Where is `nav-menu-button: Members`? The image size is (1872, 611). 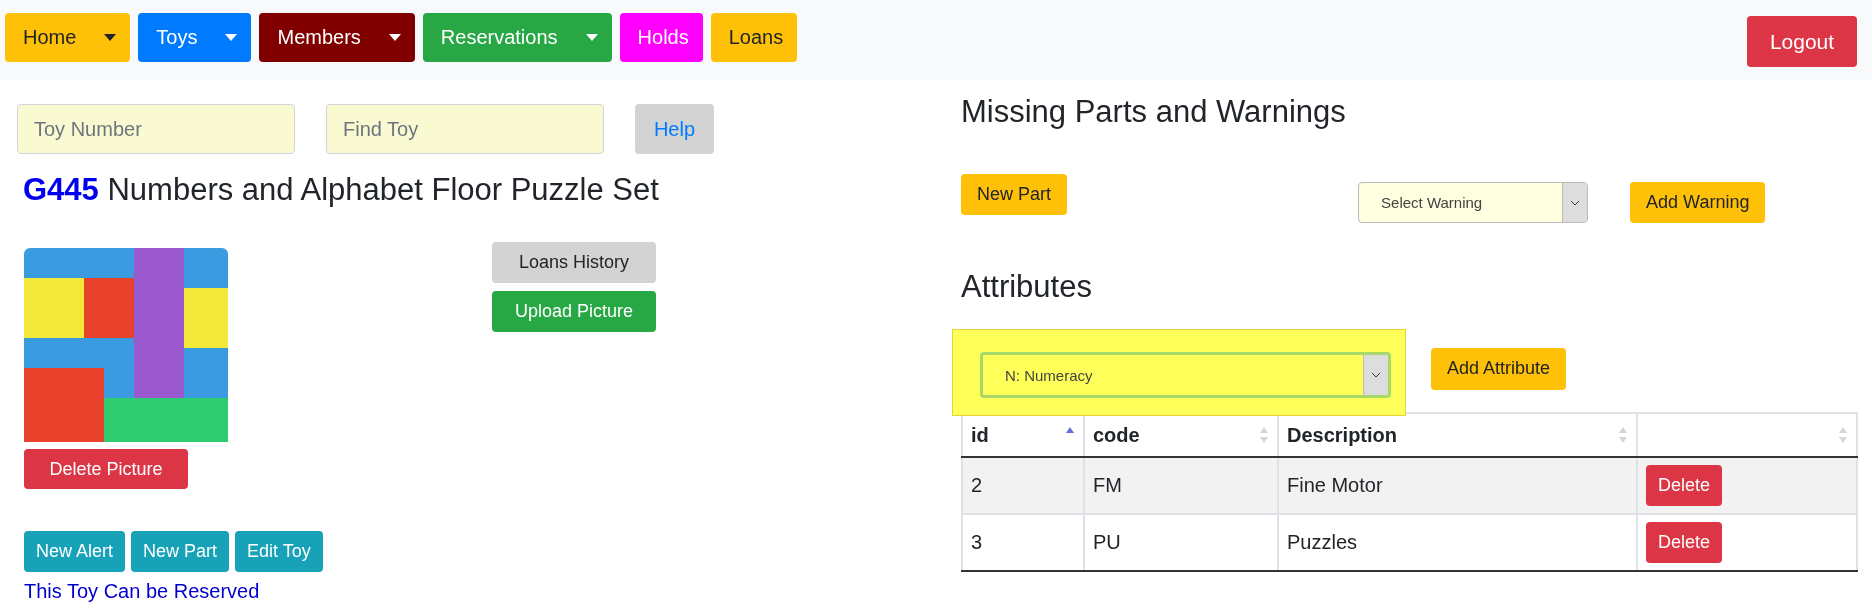
nav-menu-button: Members is located at coordinates (337, 37).